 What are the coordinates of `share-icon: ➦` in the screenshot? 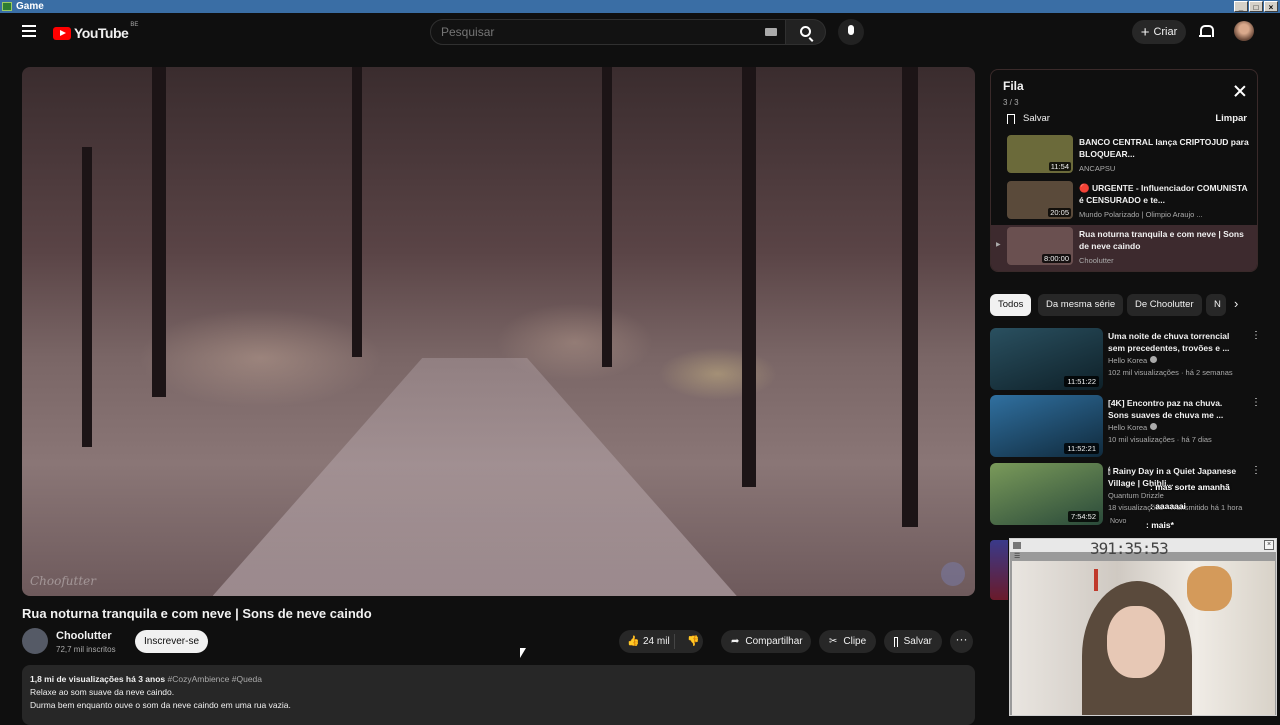 It's located at (735, 641).